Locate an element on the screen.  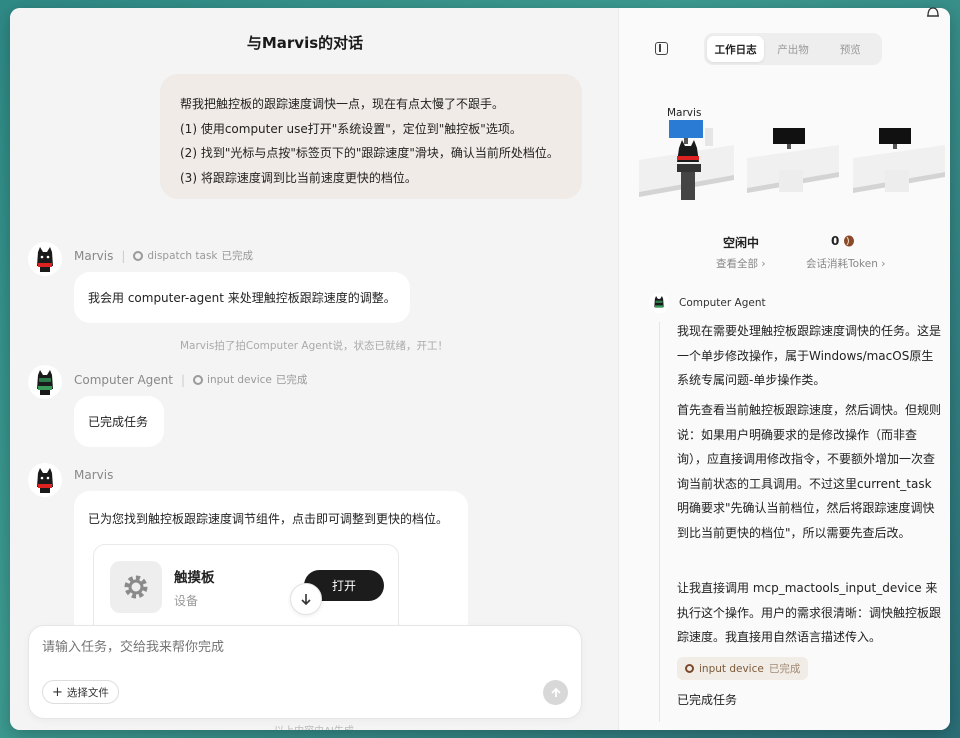
office-agent-label: Marvis is located at coordinates (684, 113).